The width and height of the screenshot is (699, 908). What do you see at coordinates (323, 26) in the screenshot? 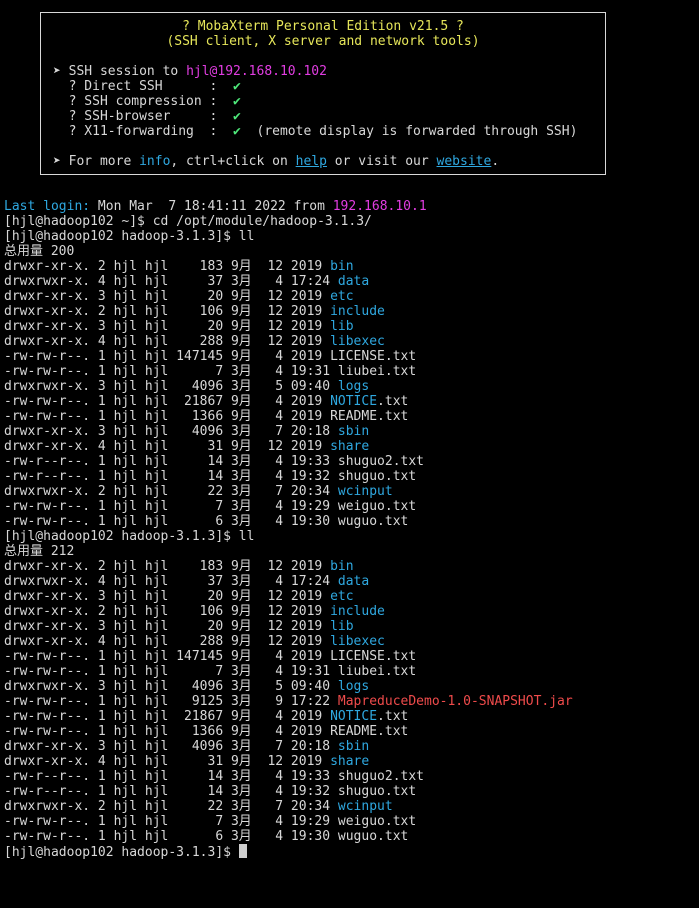
I see `banner-title: ? MobaXterm Personal Edition v21.5 ?` at bounding box center [323, 26].